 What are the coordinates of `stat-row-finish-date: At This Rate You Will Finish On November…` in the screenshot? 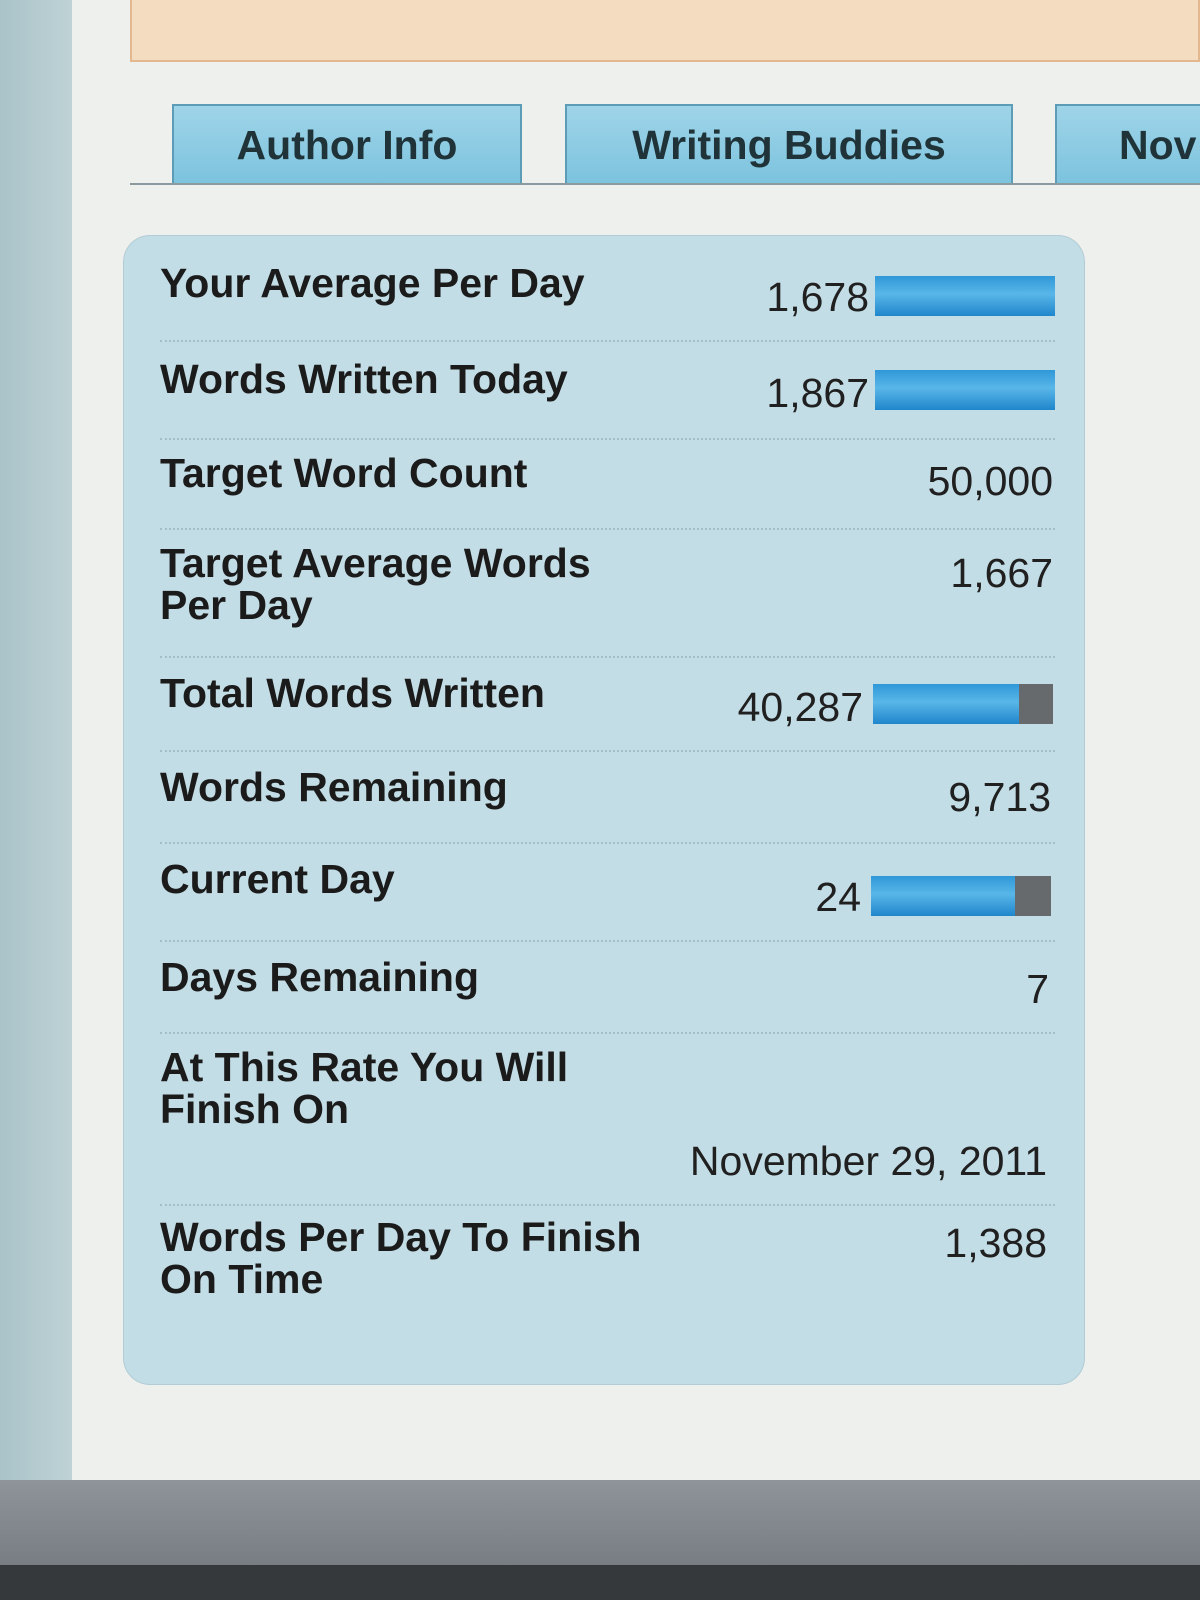 It's located at (607, 1125).